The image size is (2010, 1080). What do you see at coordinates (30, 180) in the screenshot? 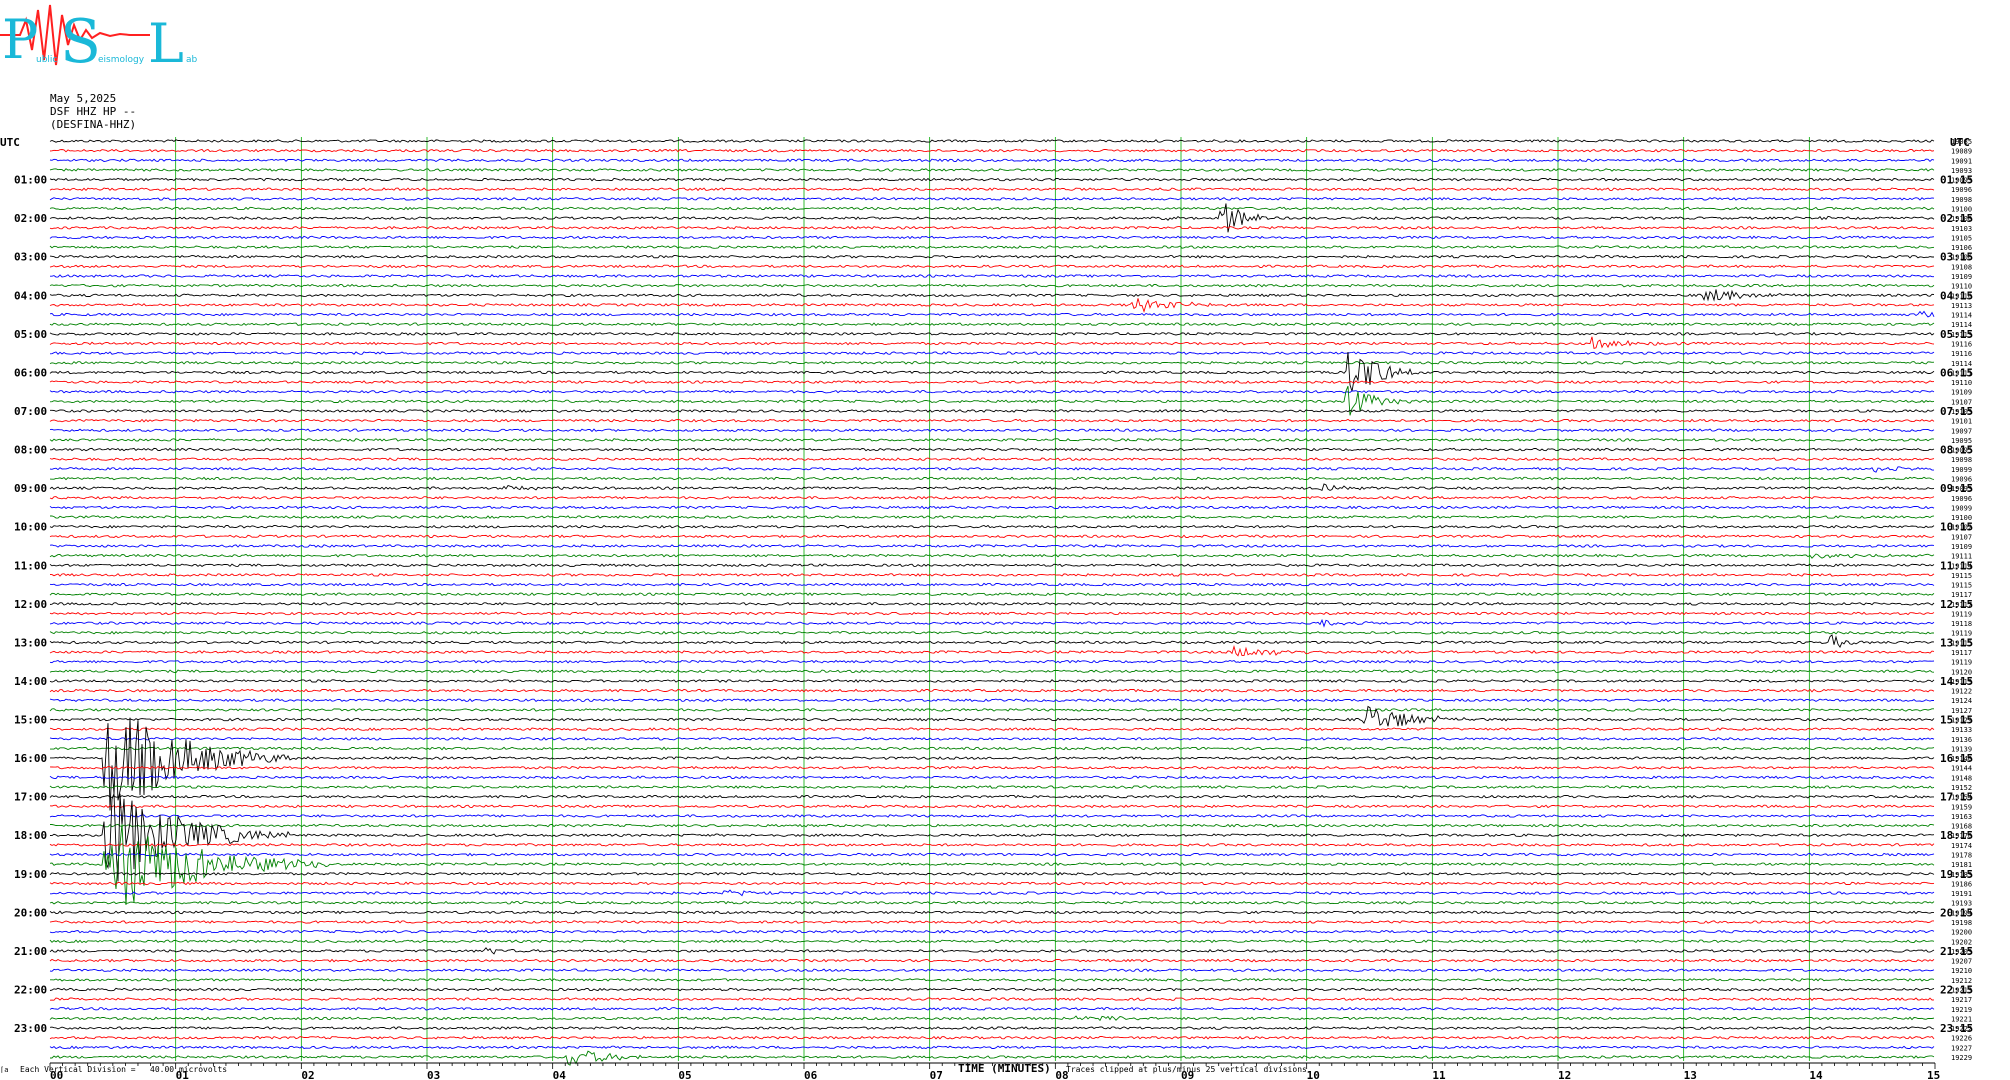
I see `hour-label-left: 01:00` at bounding box center [30, 180].